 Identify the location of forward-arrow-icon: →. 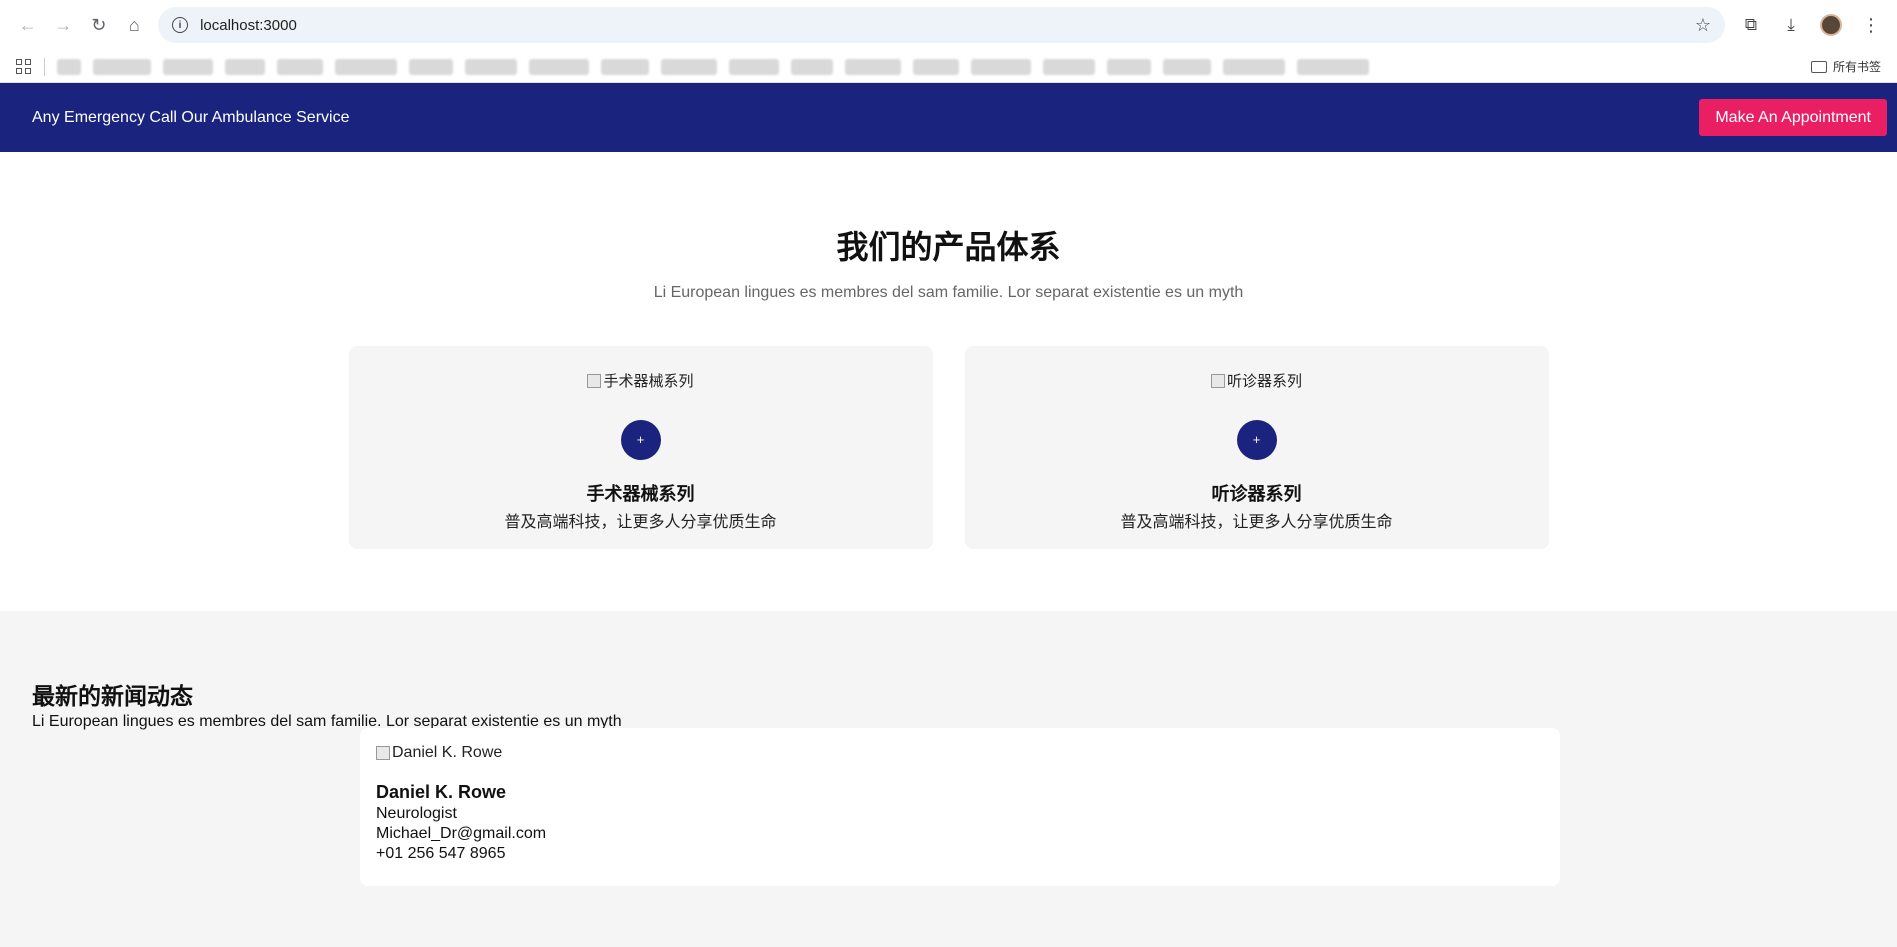
(64, 25).